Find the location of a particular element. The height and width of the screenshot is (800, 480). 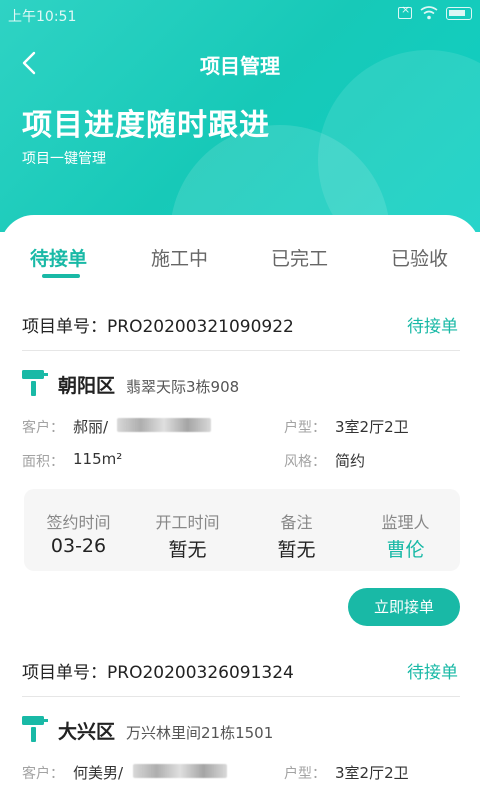

stat-label: 签约时间 is located at coordinates (78, 522).